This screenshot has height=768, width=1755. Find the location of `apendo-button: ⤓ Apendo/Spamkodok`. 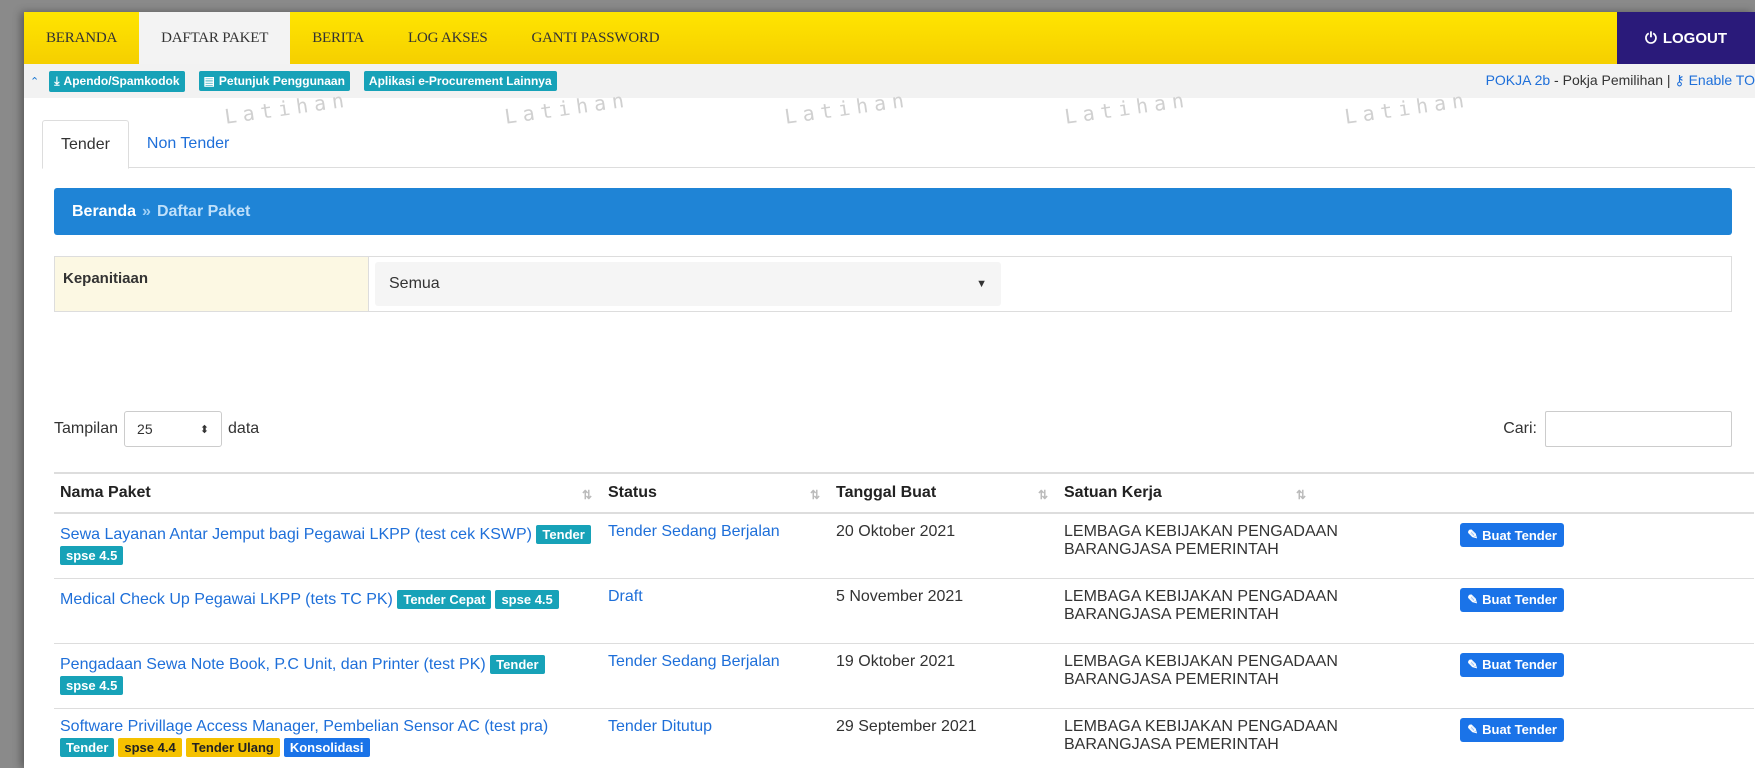

apendo-button: ⤓ Apendo/Spamkodok is located at coordinates (117, 81).